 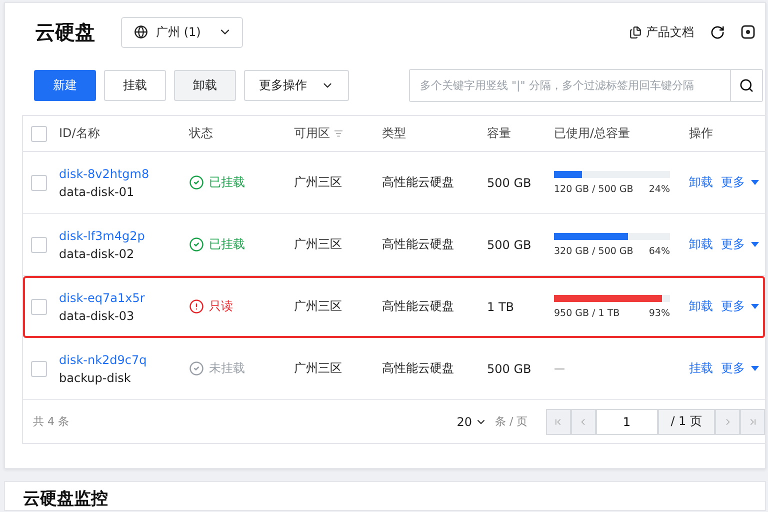 I want to click on search-icon, so click(x=746, y=85).